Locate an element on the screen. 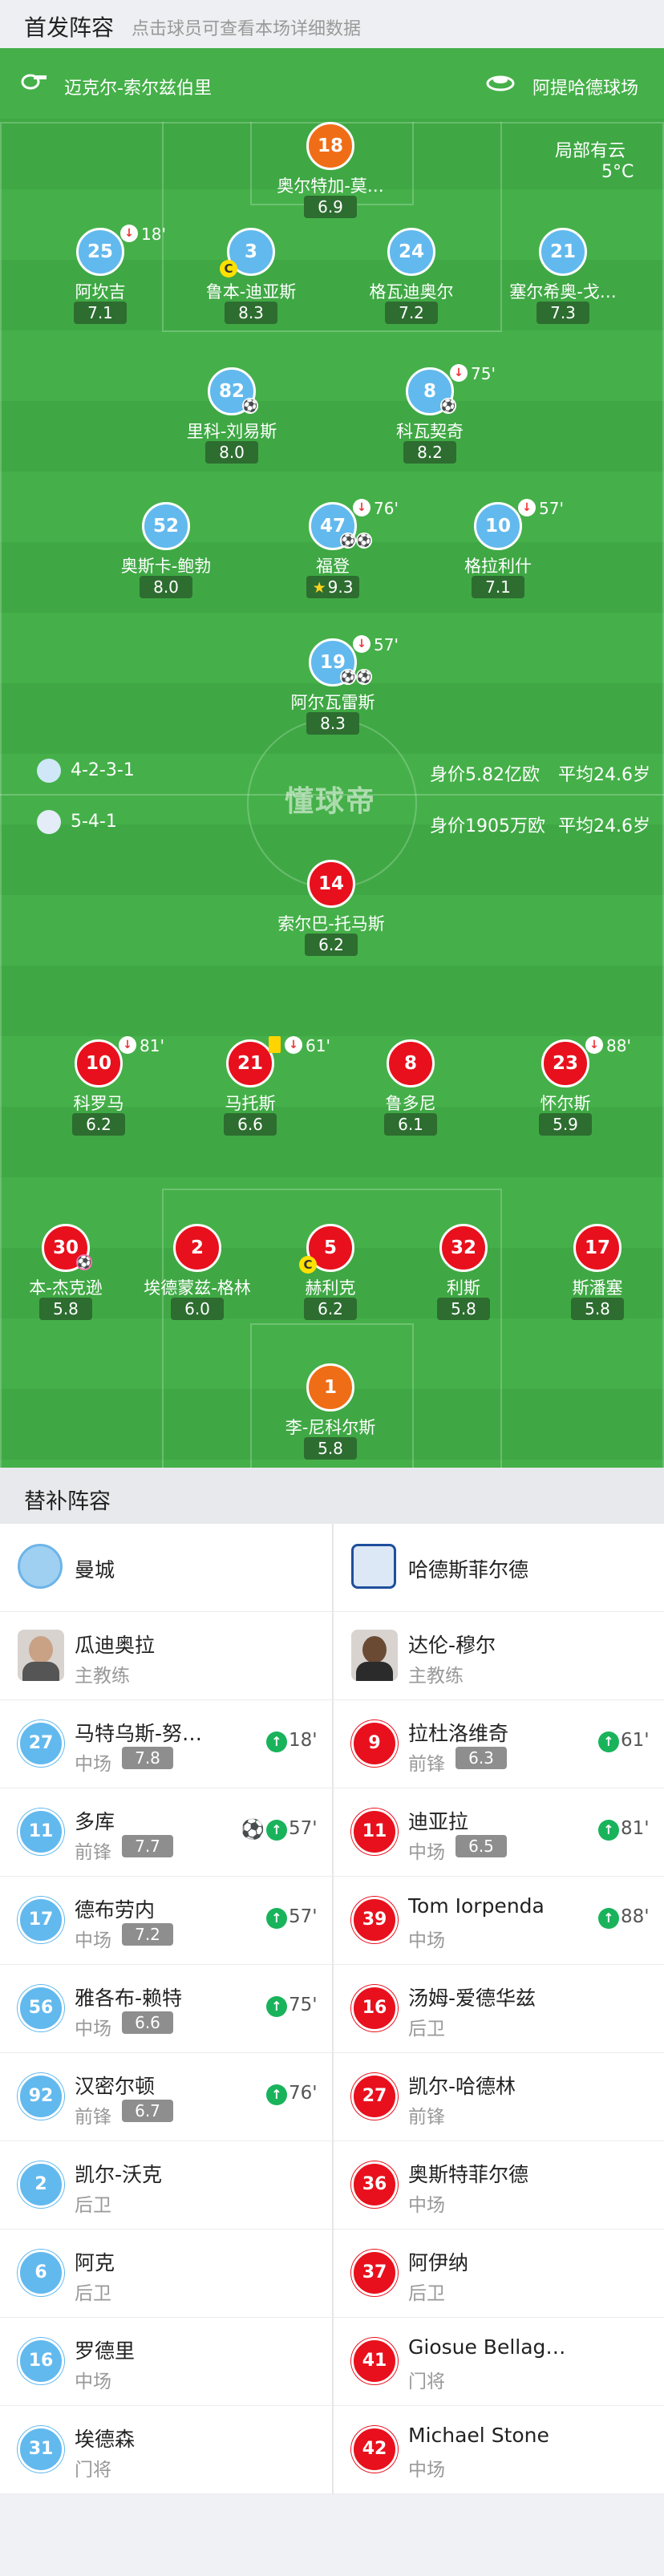 The image size is (664, 2576). subs-title: 替补阵容 is located at coordinates (67, 1501).